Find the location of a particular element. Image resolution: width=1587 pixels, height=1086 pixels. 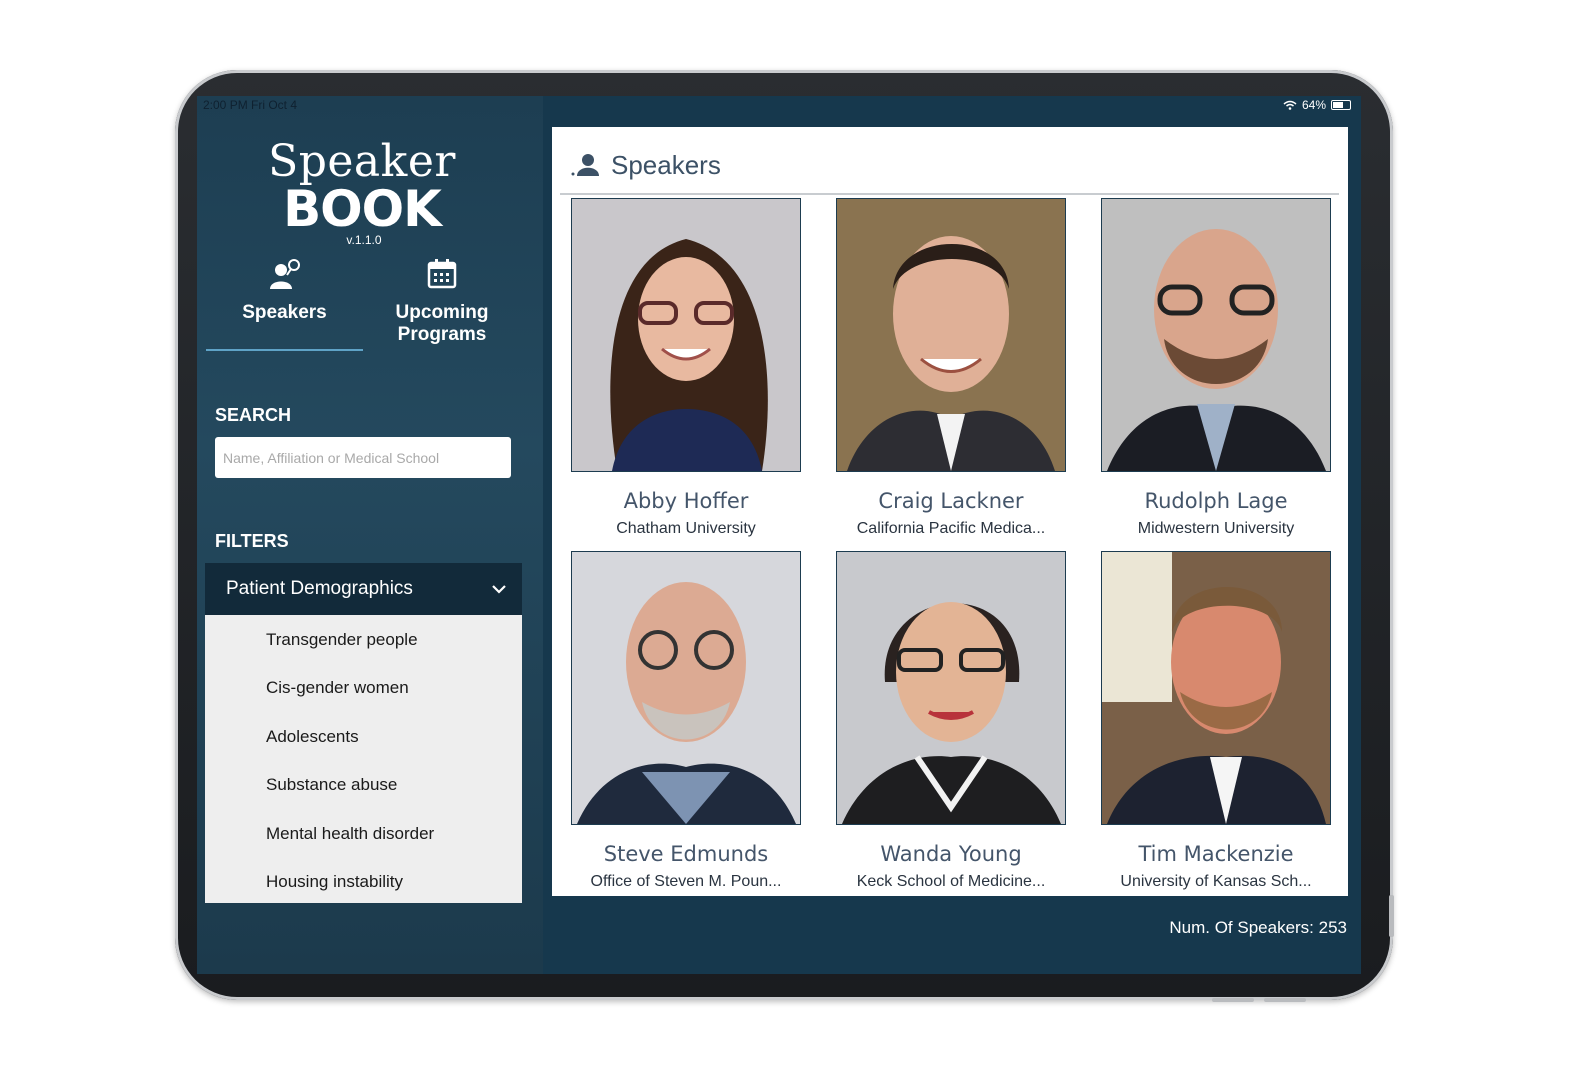

nav-upcoming-label-2: Programs is located at coordinates (442, 334).